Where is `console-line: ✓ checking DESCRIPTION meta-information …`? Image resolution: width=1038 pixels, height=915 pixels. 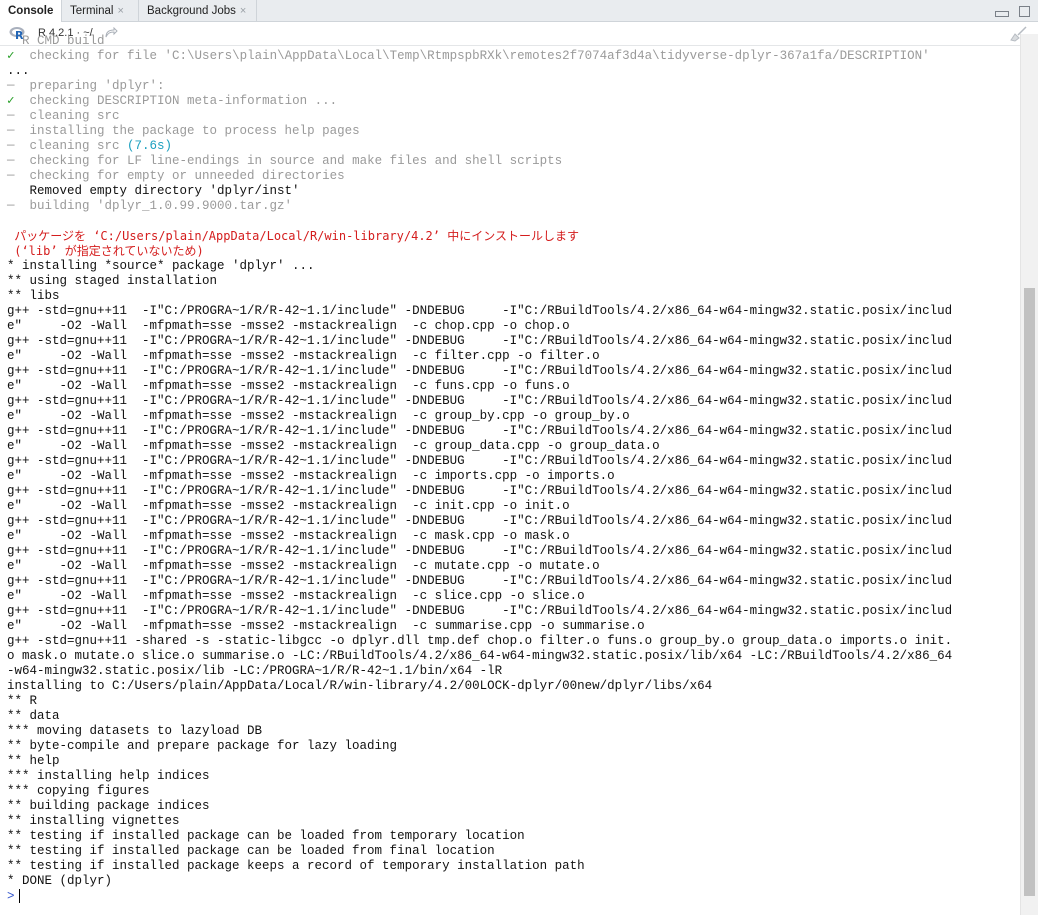 console-line: ✓ checking DESCRIPTION meta-information … is located at coordinates (172, 101).